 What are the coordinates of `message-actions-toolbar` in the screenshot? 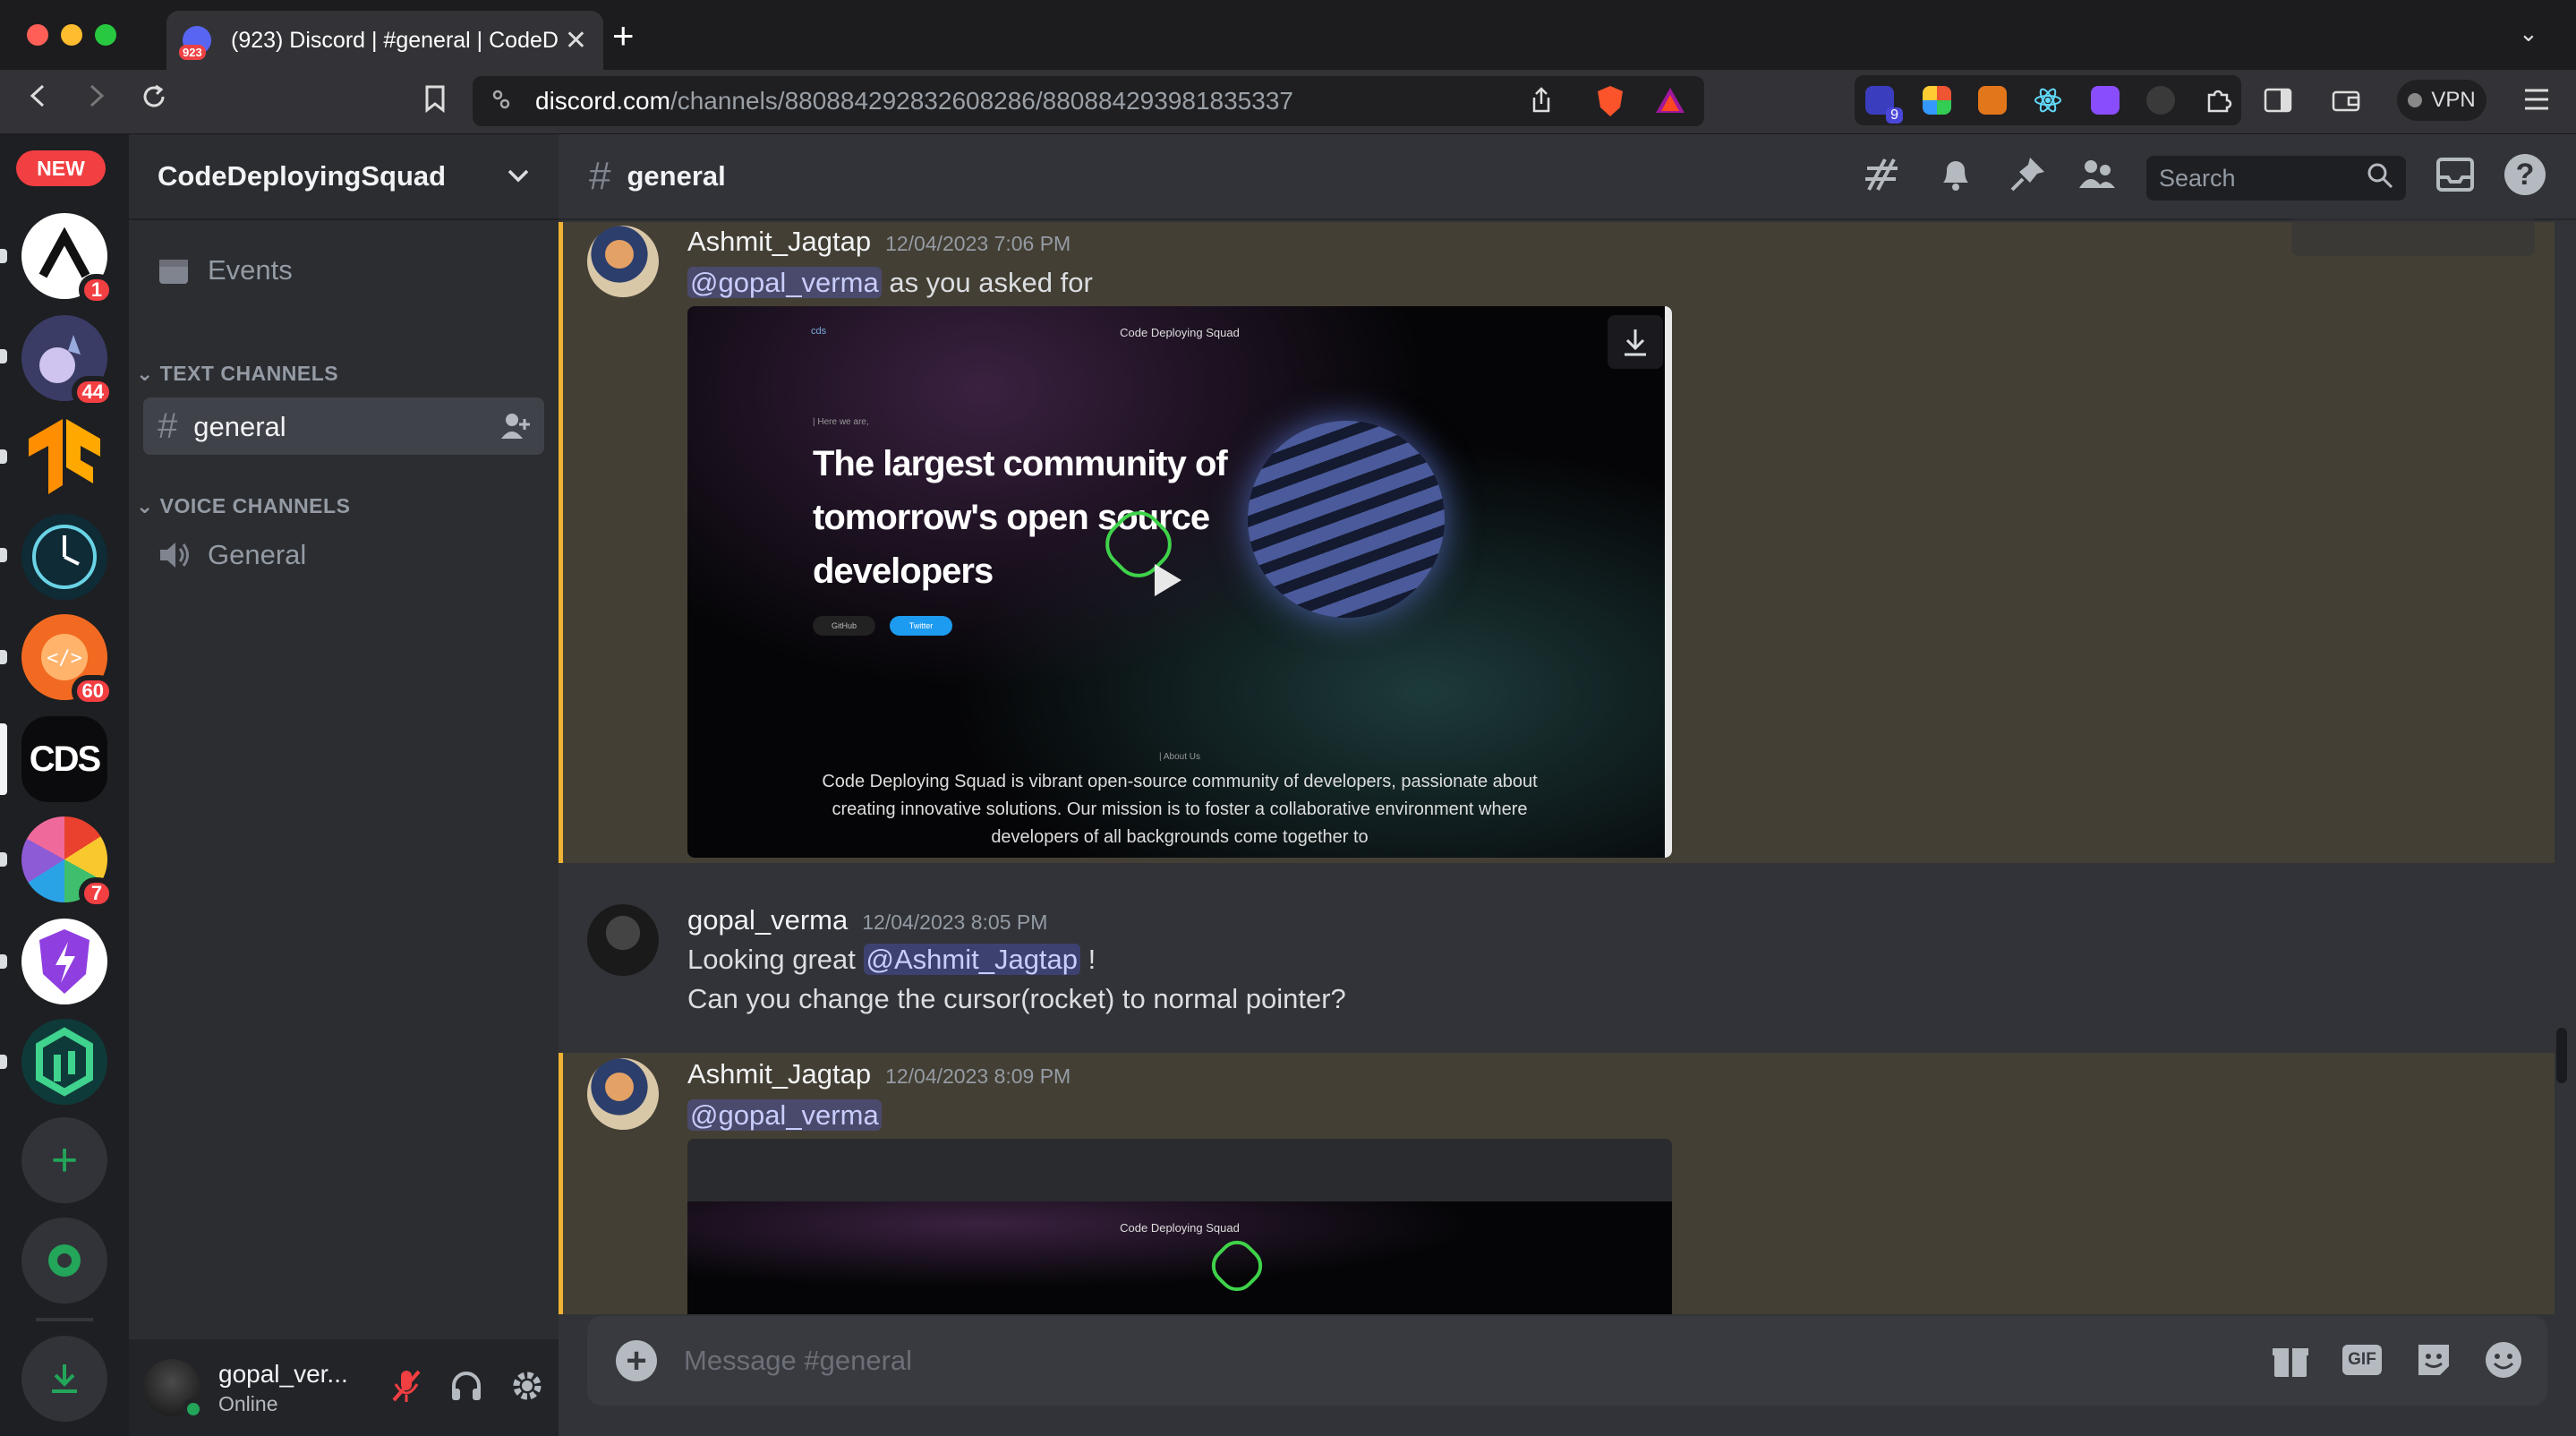 It's located at (2413, 233).